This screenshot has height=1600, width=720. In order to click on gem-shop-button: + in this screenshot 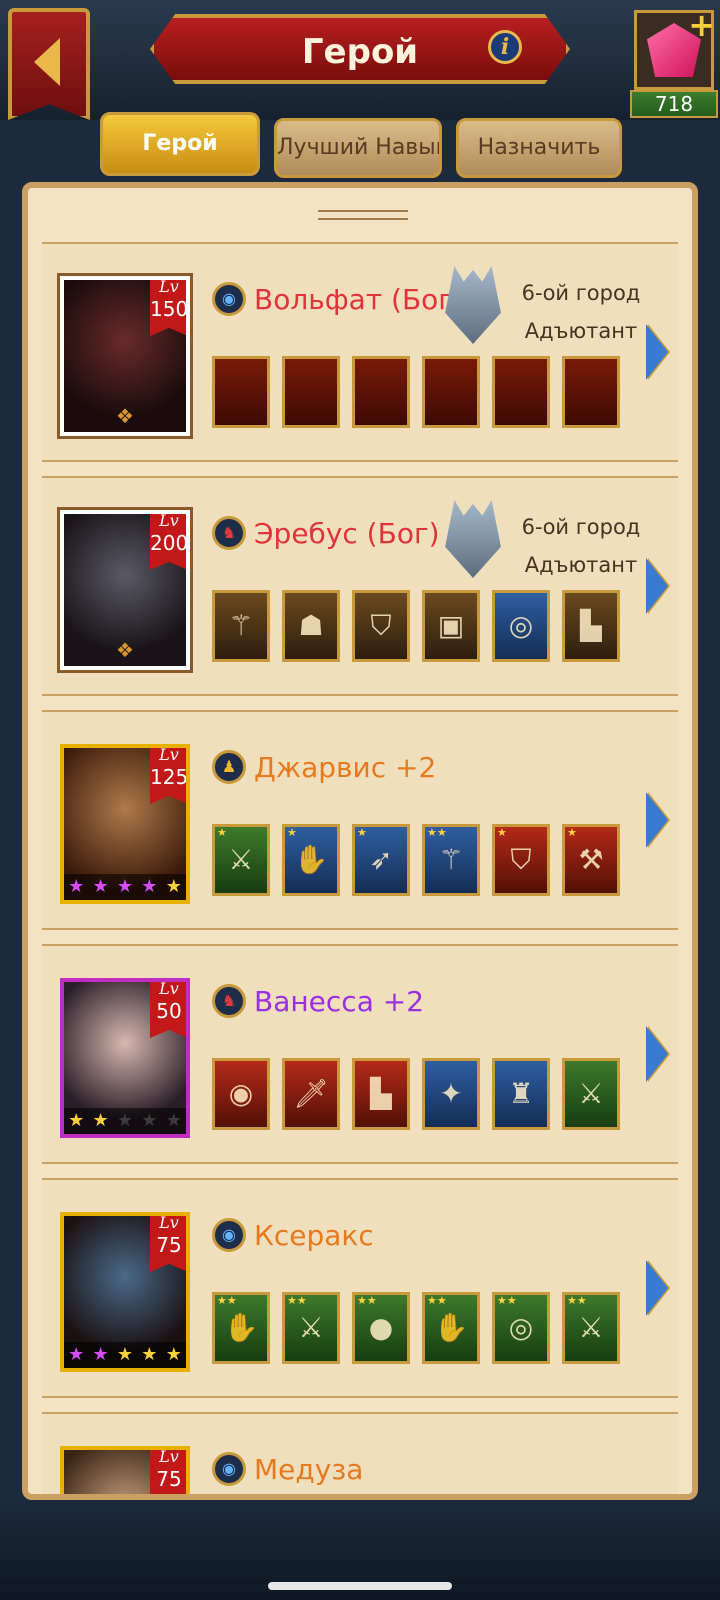, I will do `click(674, 48)`.